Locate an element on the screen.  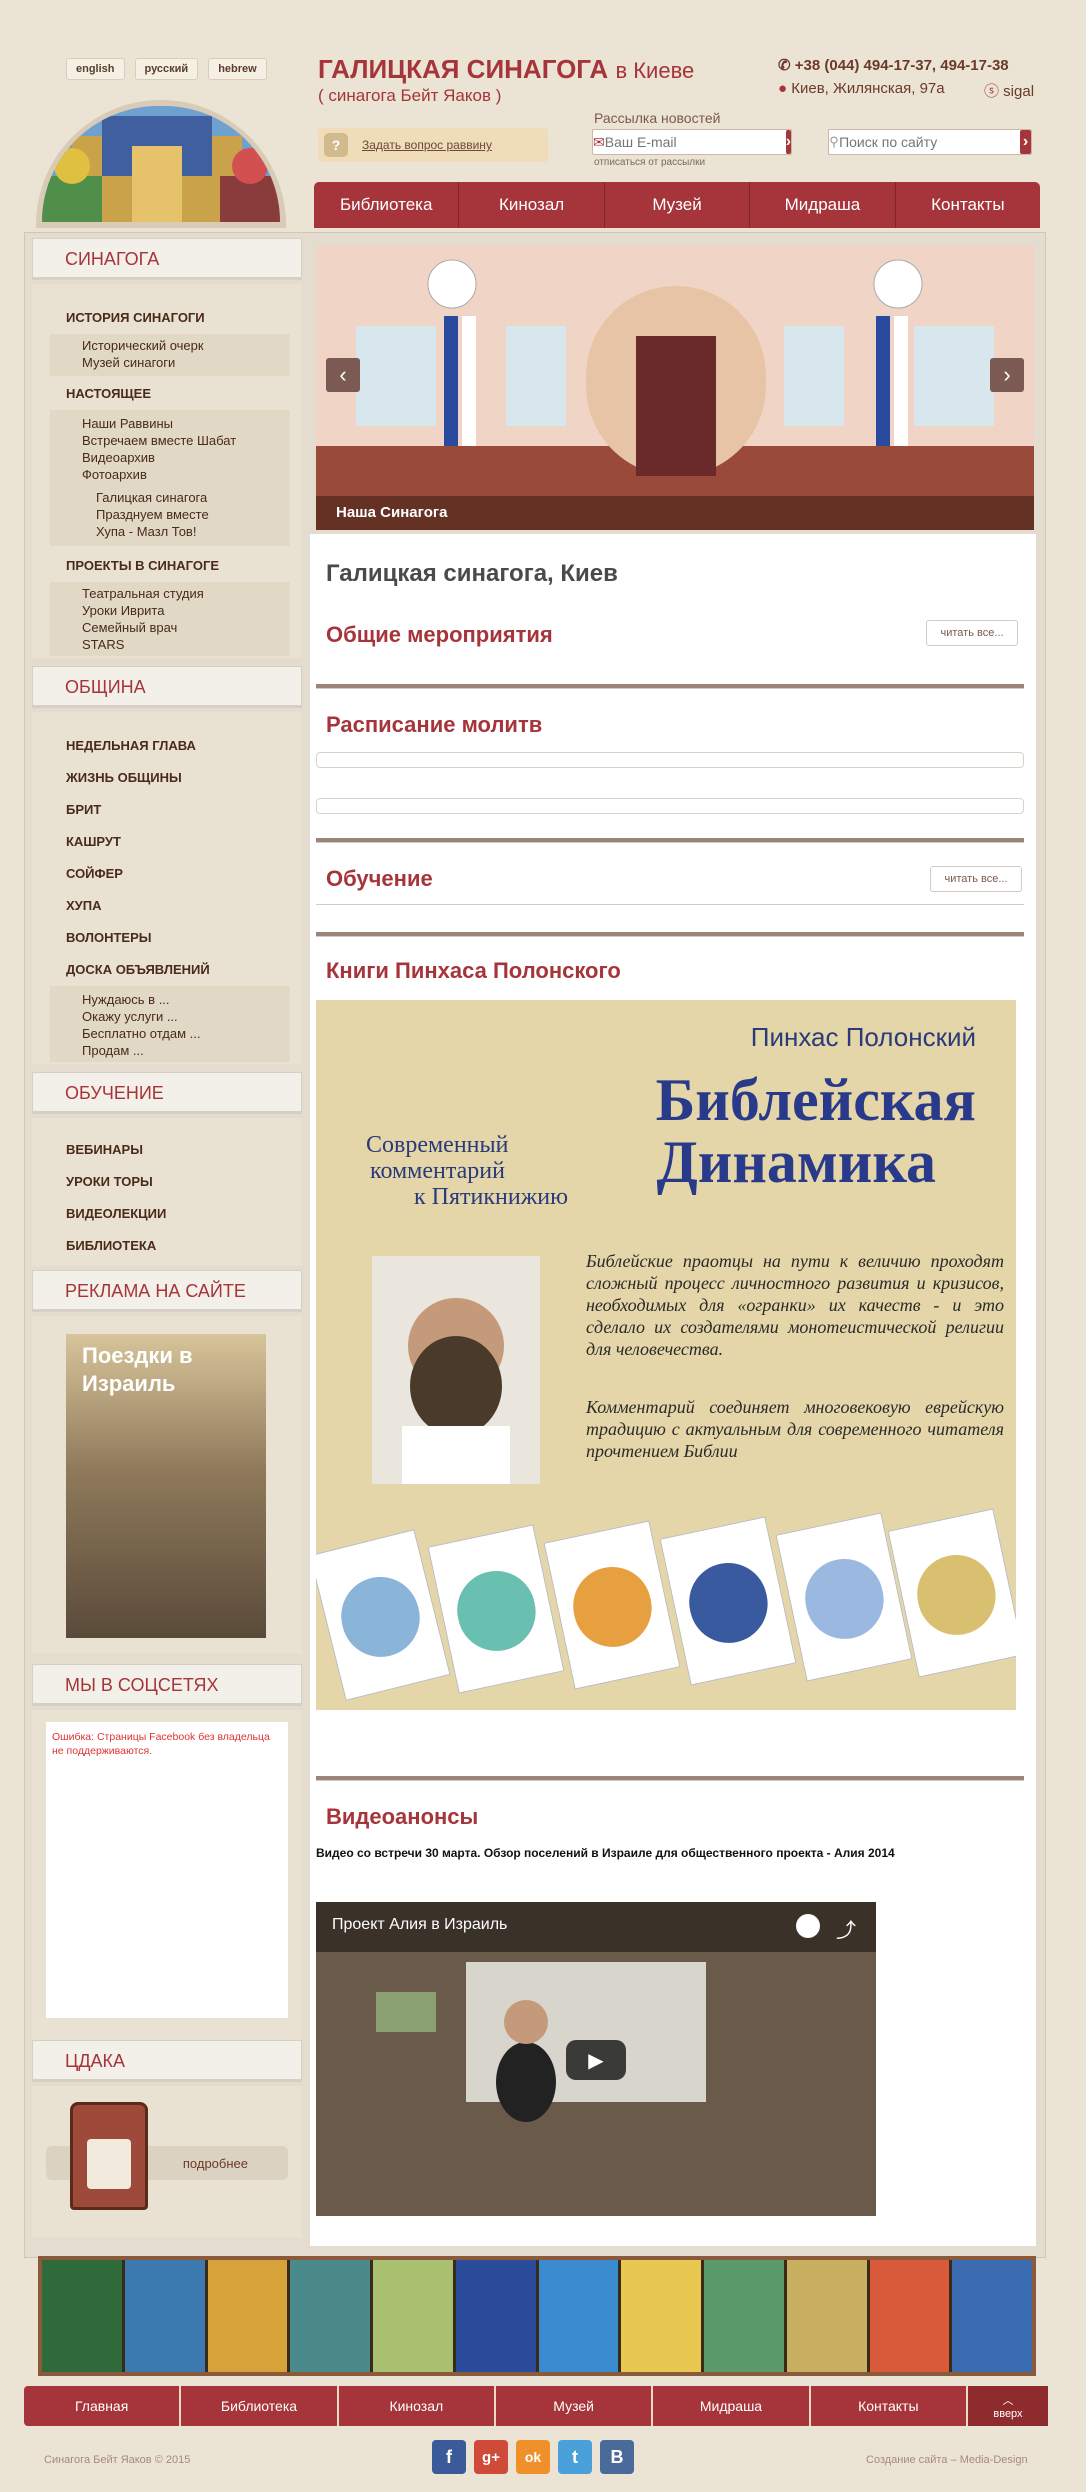
play-icon: ▶ is located at coordinates (596, 2060).